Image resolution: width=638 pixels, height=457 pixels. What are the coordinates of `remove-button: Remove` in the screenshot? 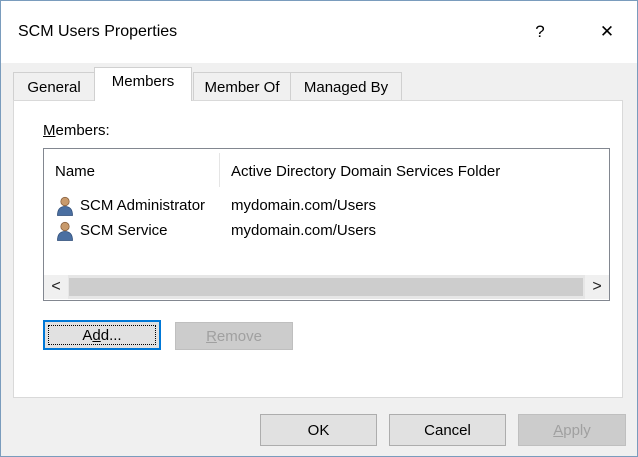 It's located at (234, 336).